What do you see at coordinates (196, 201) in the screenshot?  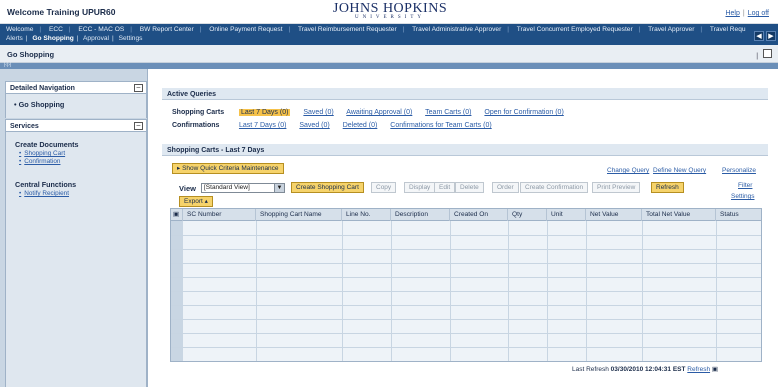 I see `export-button: Export ▴` at bounding box center [196, 201].